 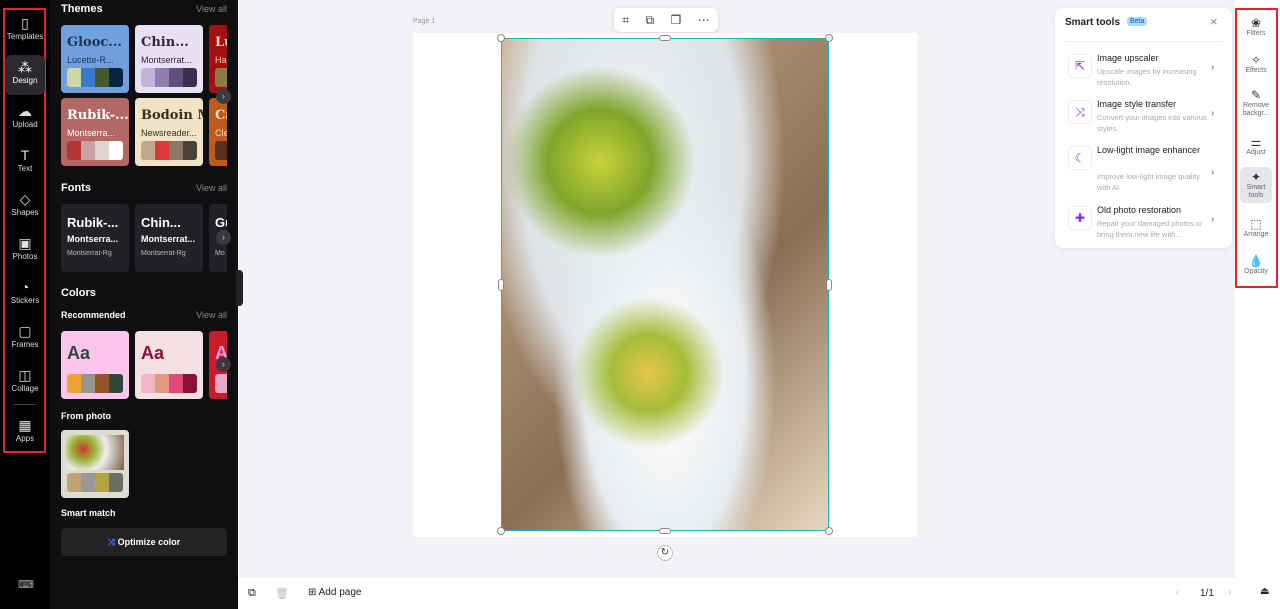 I want to click on colors-view-all: View all, so click(x=211, y=315).